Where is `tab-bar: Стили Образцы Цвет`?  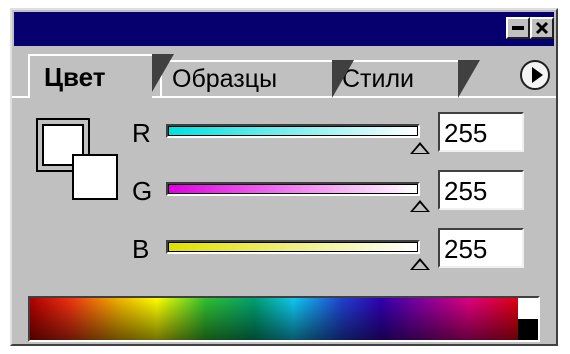 tab-bar: Стили Образцы Цвет is located at coordinates (284, 72).